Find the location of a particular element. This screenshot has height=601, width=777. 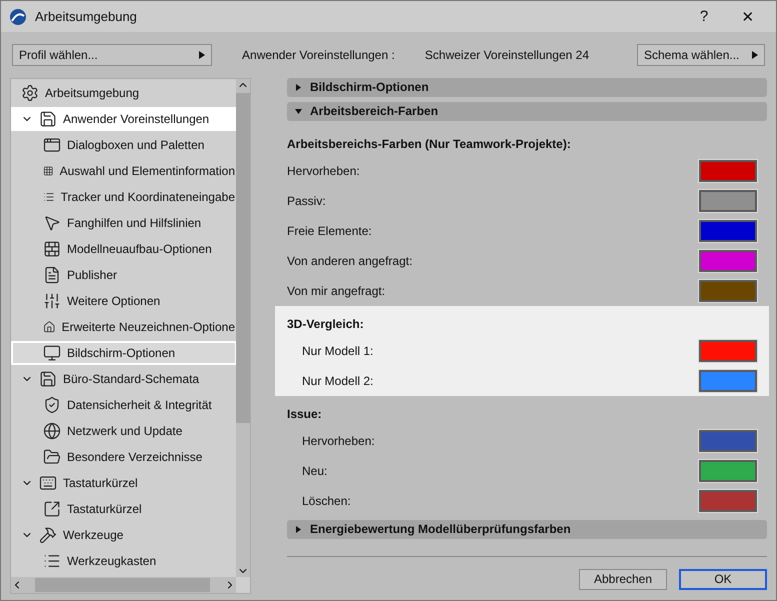

tree-item: Fanghilfen und Hilfslinien is located at coordinates (123, 223).